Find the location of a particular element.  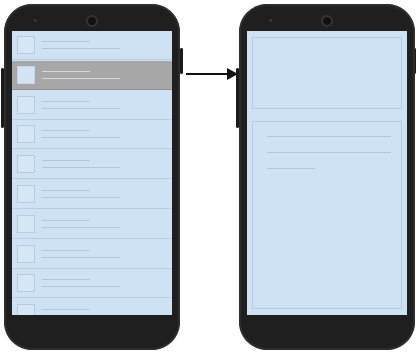

detail-image-panel is located at coordinates (327, 73).